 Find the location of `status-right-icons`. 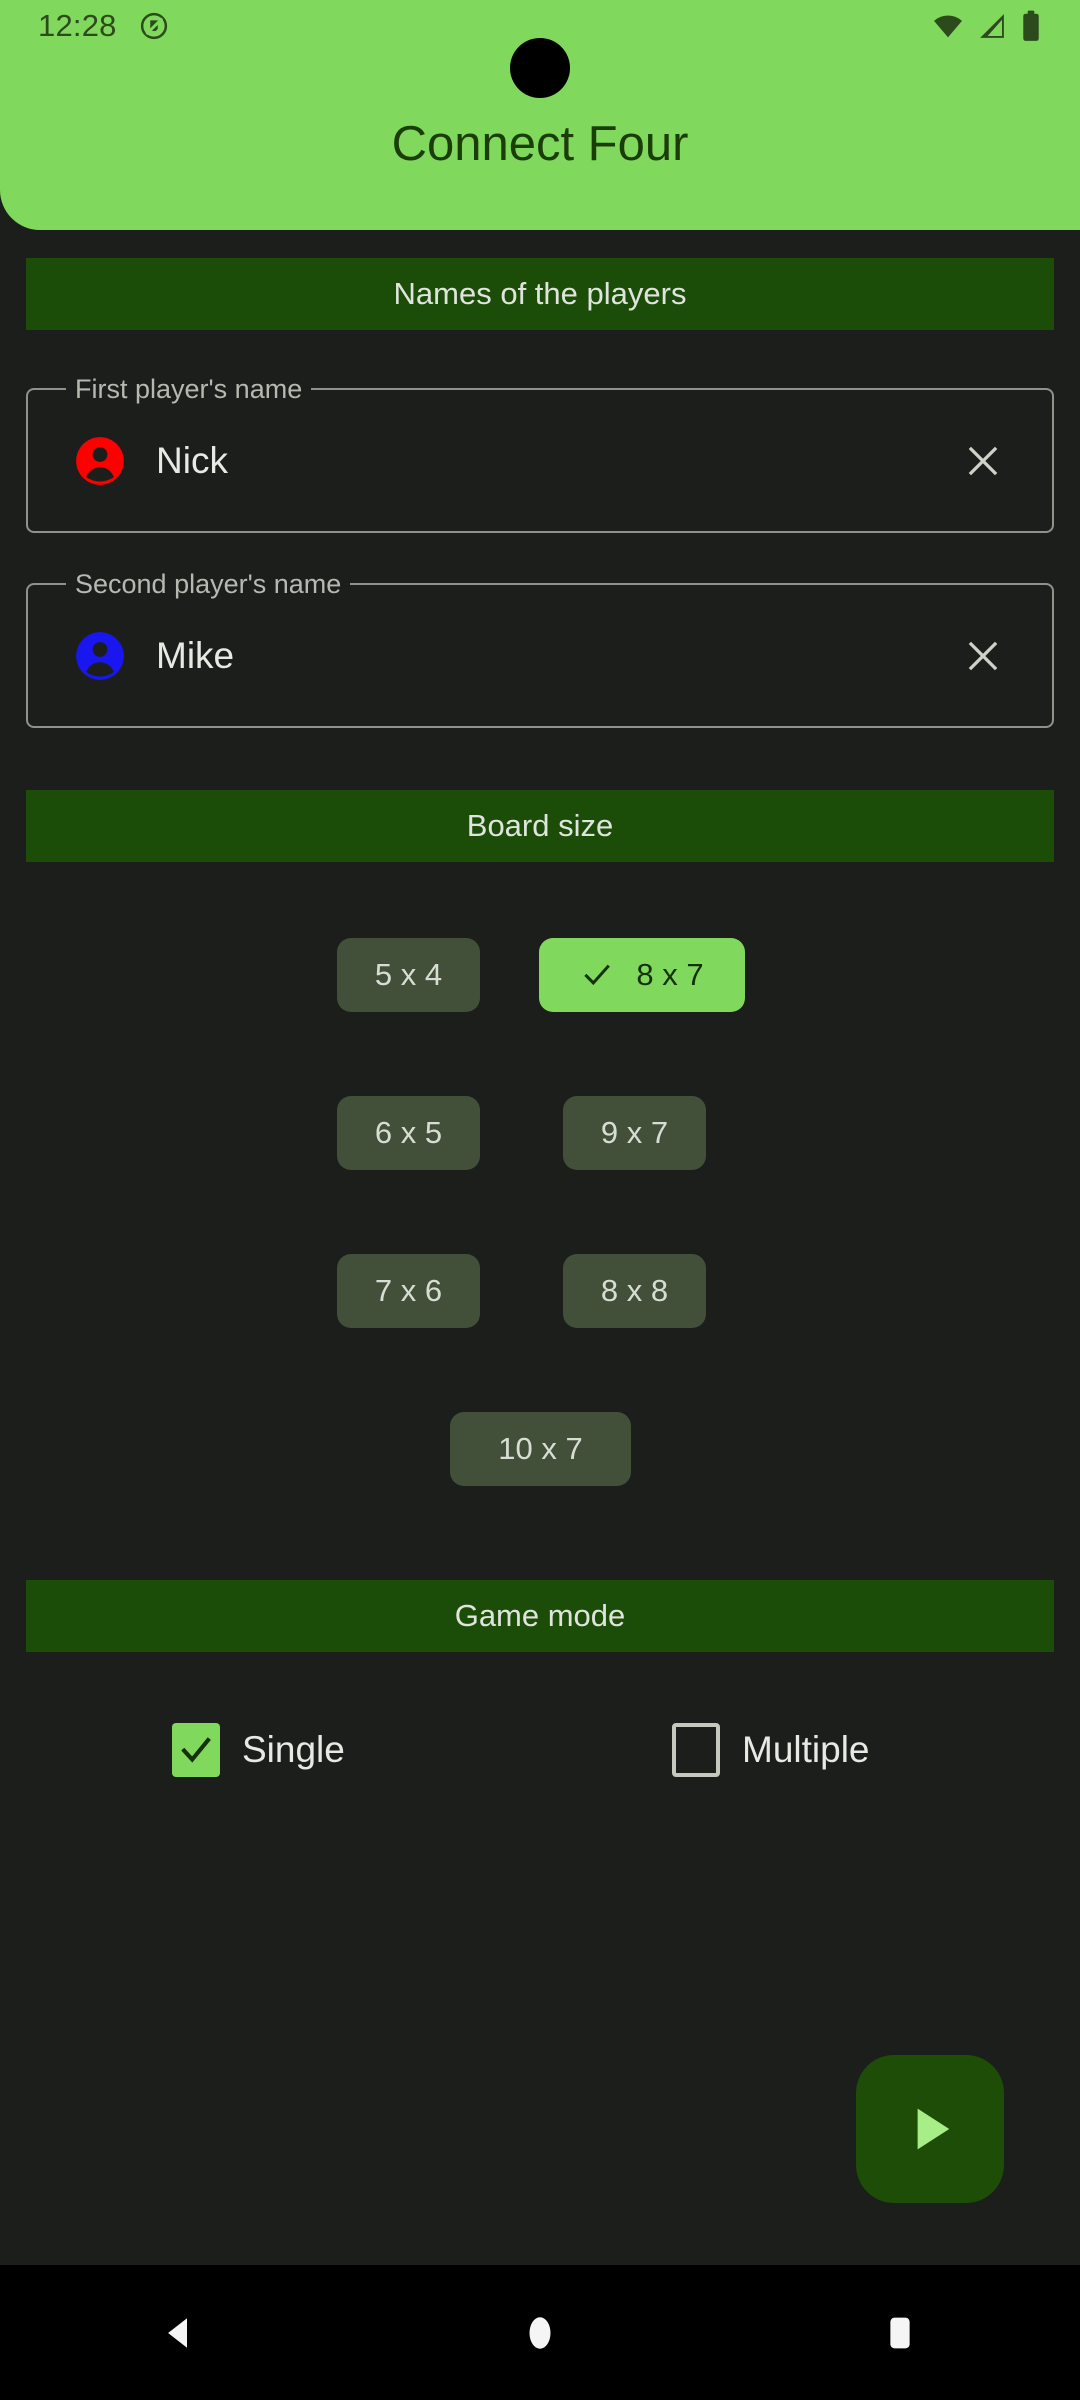

status-right-icons is located at coordinates (987, 26).